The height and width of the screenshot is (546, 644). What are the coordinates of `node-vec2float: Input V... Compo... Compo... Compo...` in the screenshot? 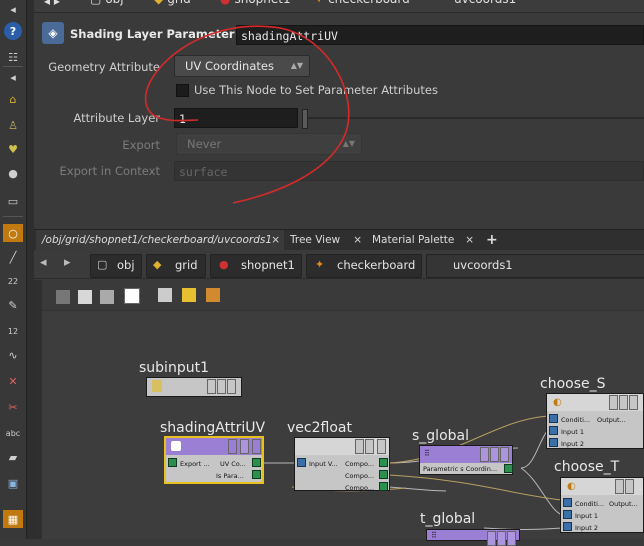 It's located at (342, 464).